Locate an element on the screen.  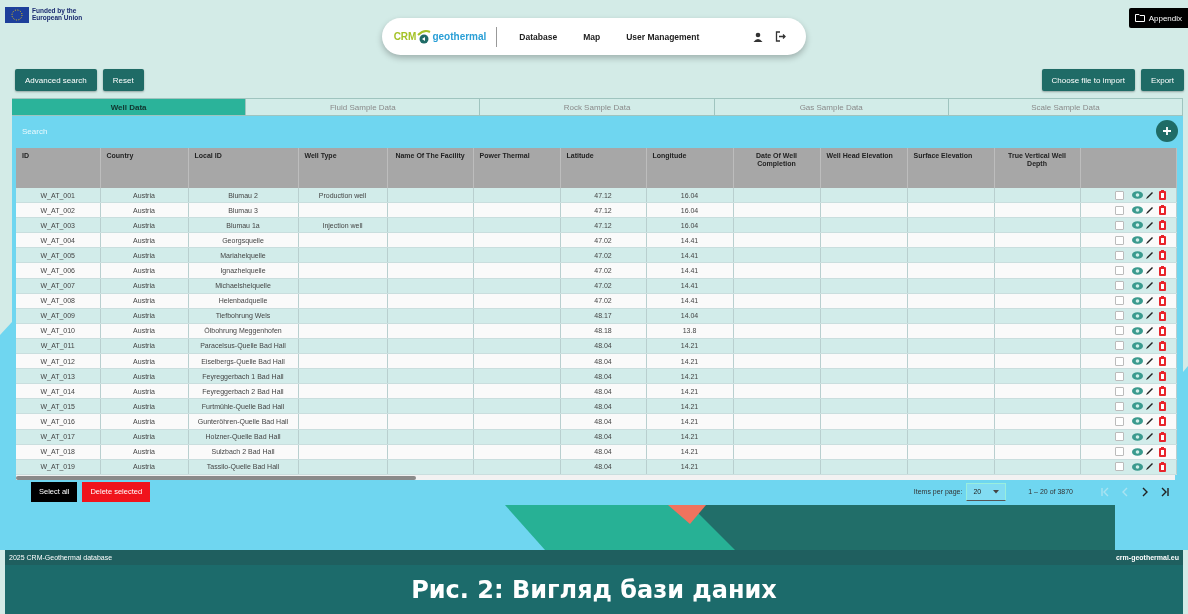
scrollbar is located at coordinates (595, 477).